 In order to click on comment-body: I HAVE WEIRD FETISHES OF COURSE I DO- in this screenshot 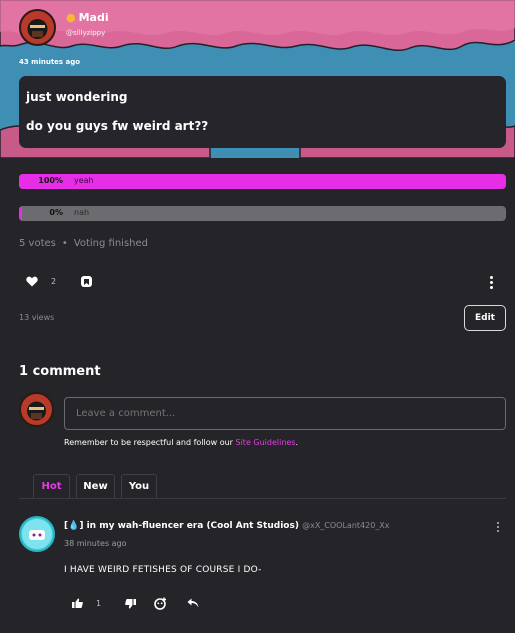, I will do `click(163, 570)`.